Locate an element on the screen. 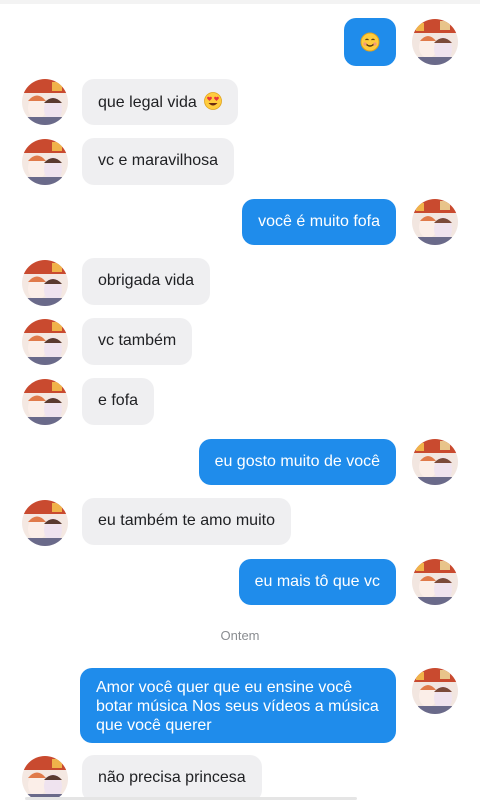 Image resolution: width=480 pixels, height=800 pixels. heart-eyes-icon is located at coordinates (213, 101).